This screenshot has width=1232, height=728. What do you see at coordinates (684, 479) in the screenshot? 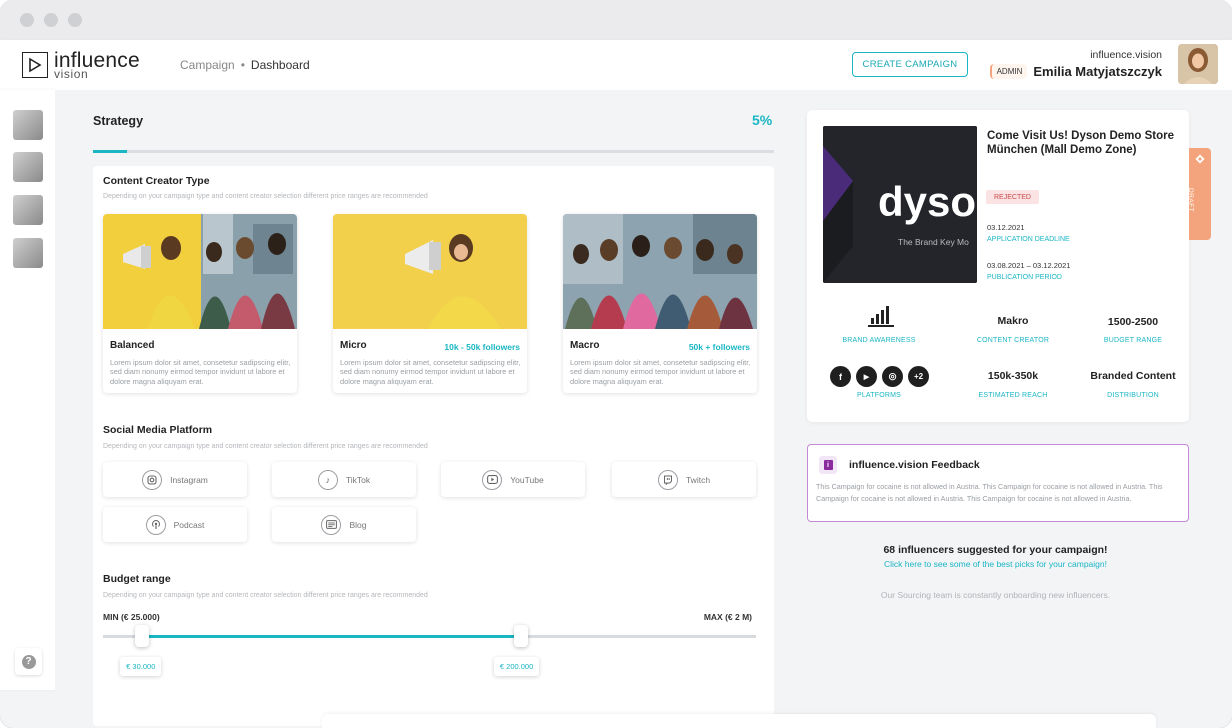
I see `platform-button-twitch: Twitch` at bounding box center [684, 479].